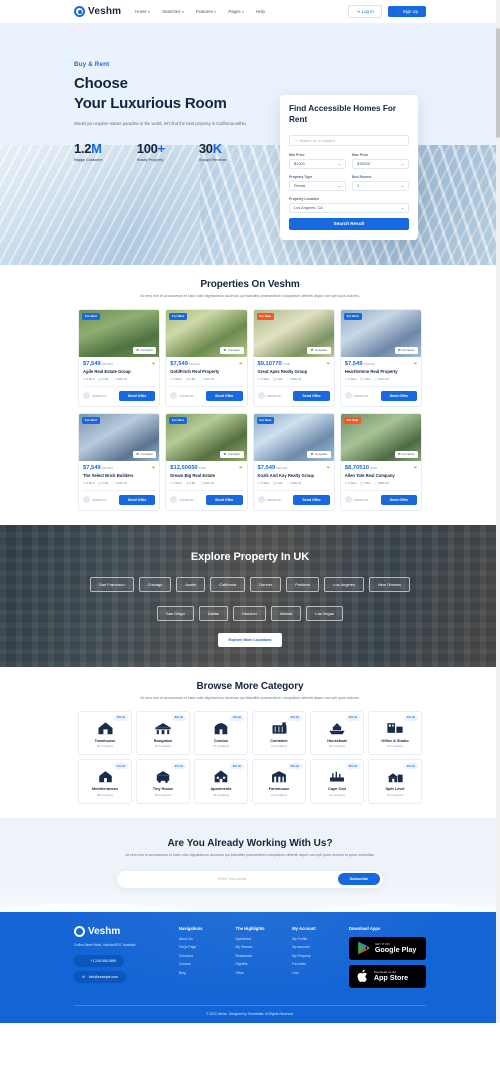  I want to click on city-chip: New Orleans, so click(389, 584).